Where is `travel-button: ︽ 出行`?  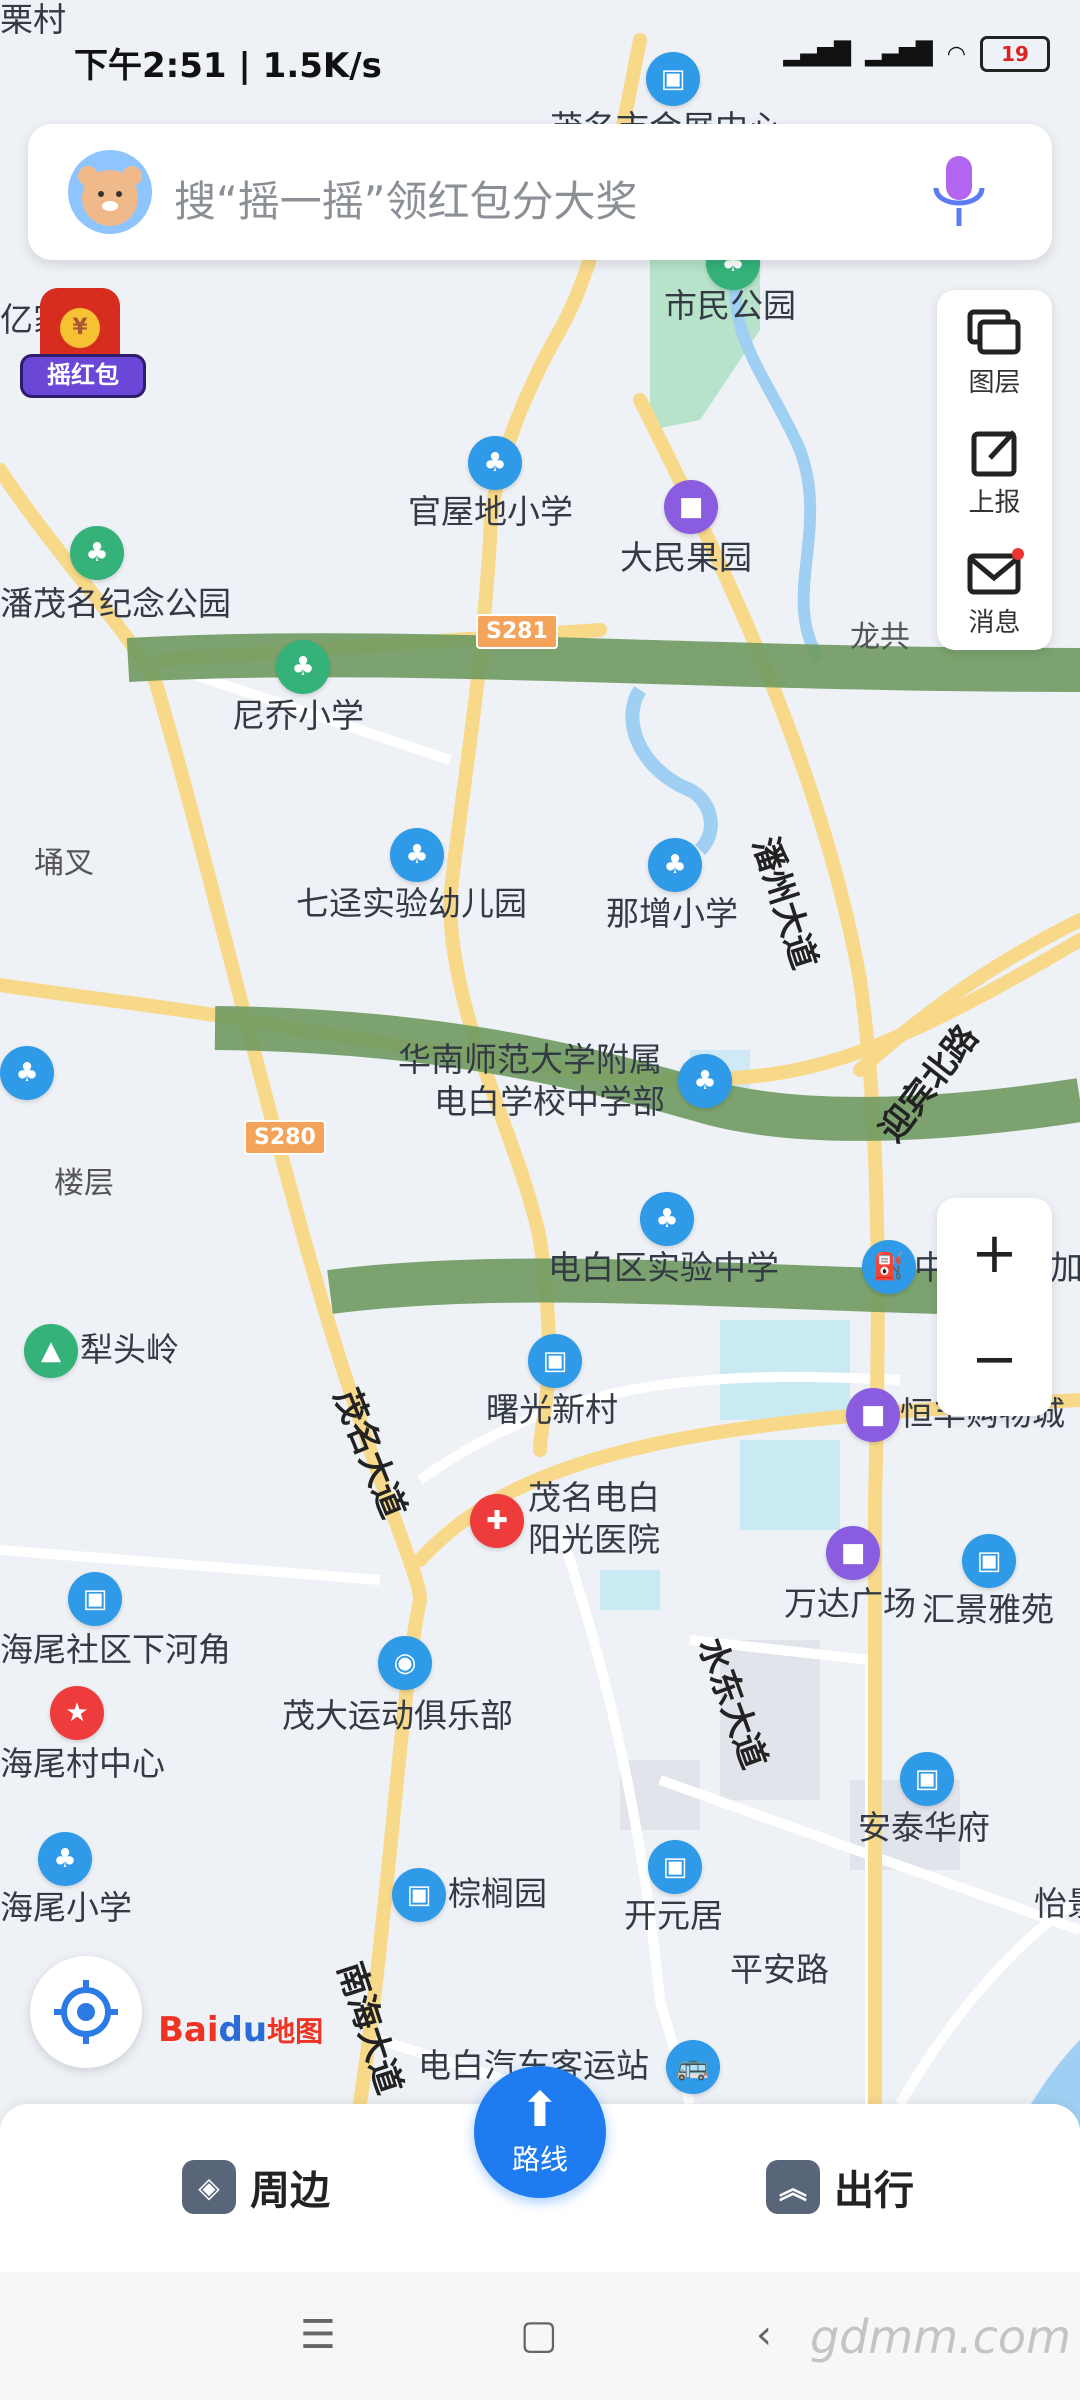
travel-button: ︽ 出行 is located at coordinates (840, 2187).